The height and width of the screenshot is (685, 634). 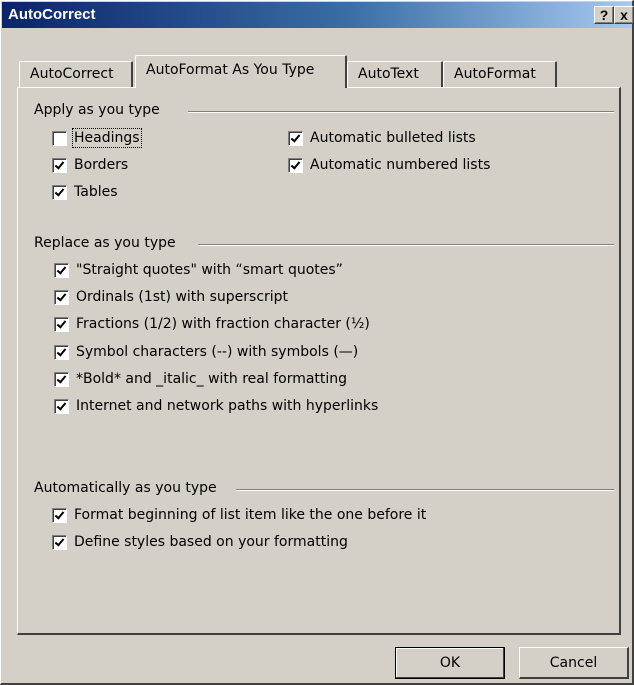 What do you see at coordinates (59, 138) in the screenshot?
I see `headings-checkbox-box` at bounding box center [59, 138].